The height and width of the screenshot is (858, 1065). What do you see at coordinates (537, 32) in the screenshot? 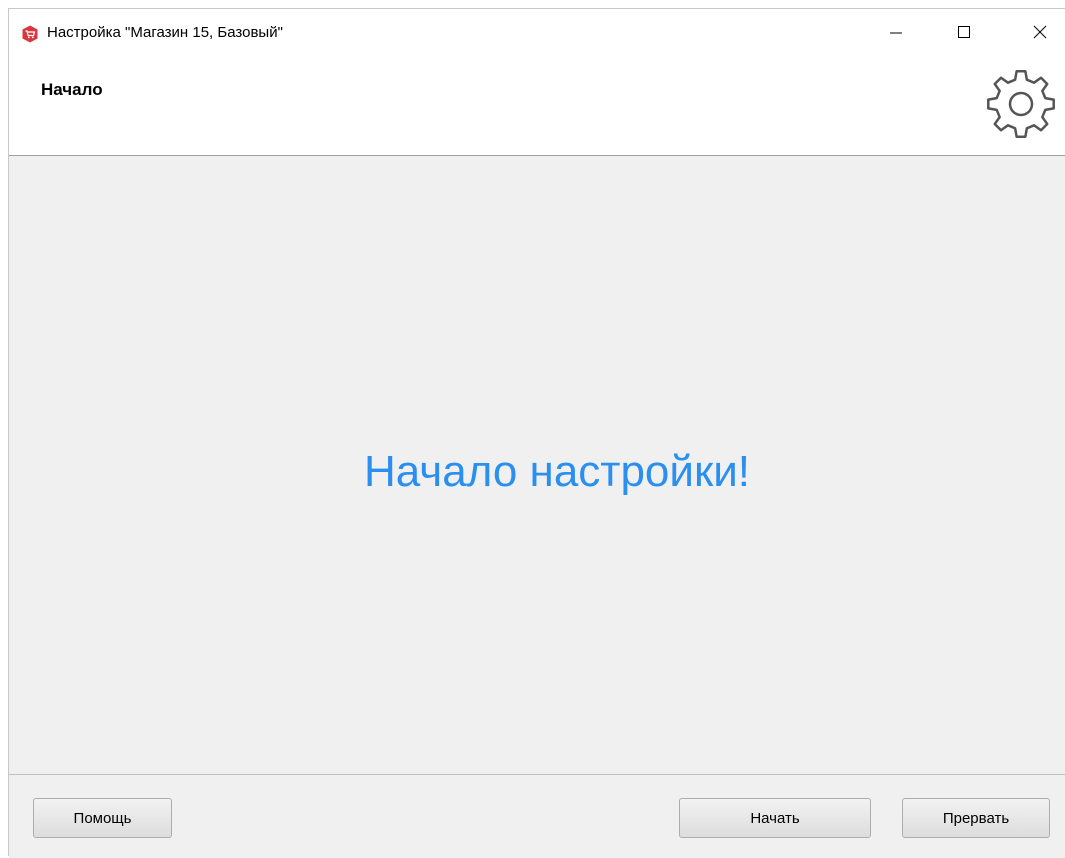
I see `title-bar: Настройка "Магазин 15, Базовый"` at bounding box center [537, 32].